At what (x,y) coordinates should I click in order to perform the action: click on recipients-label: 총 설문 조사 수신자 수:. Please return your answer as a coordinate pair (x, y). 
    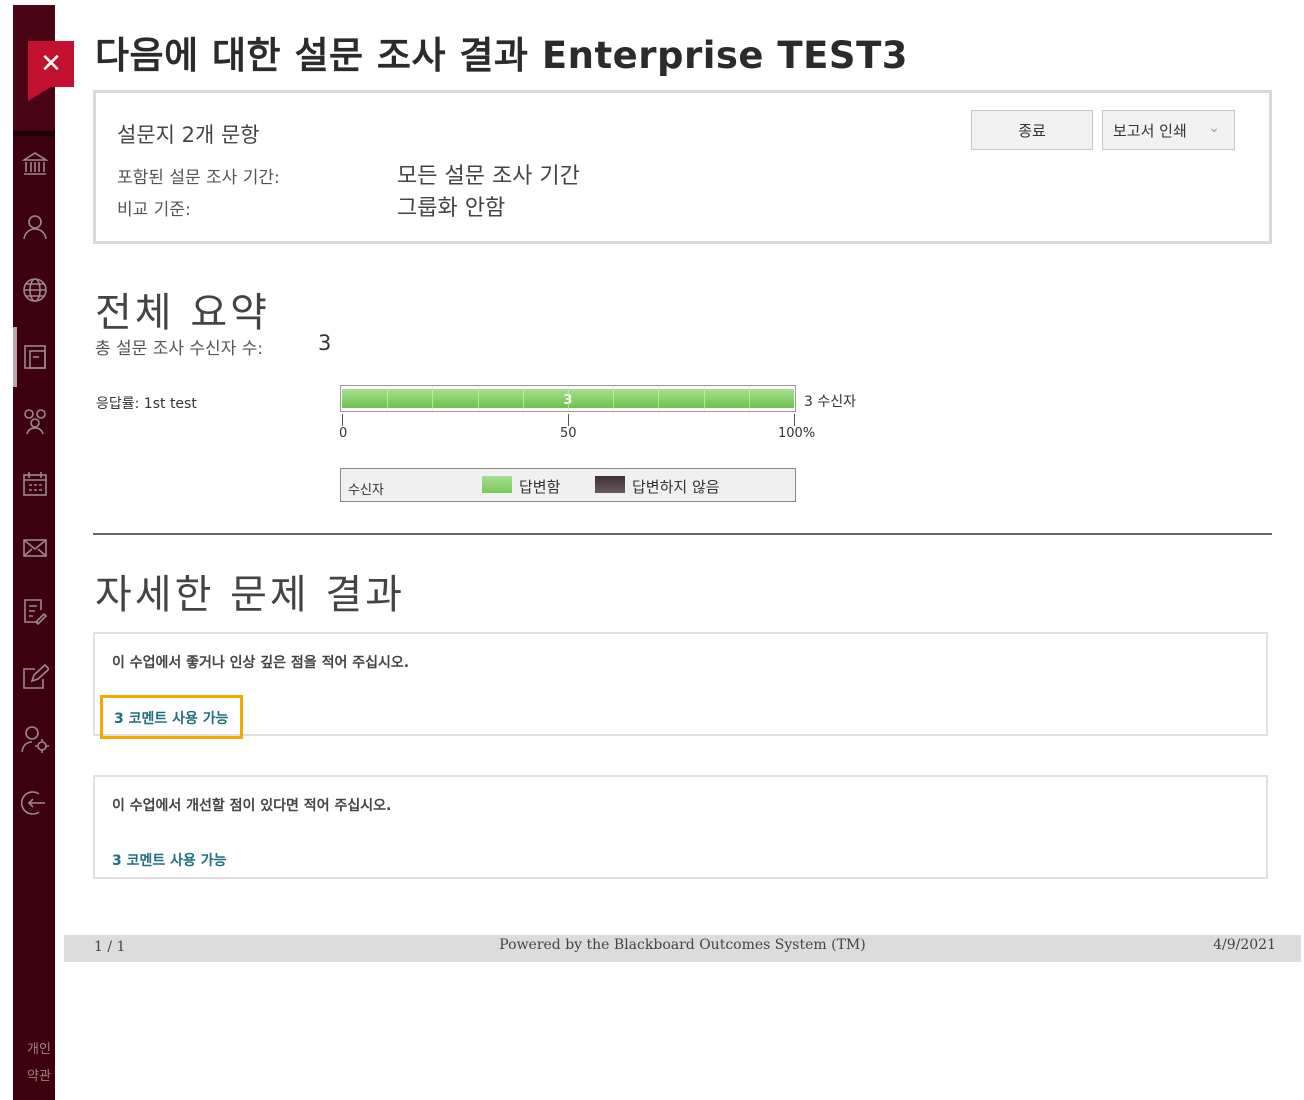
    Looking at the image, I should click on (179, 349).